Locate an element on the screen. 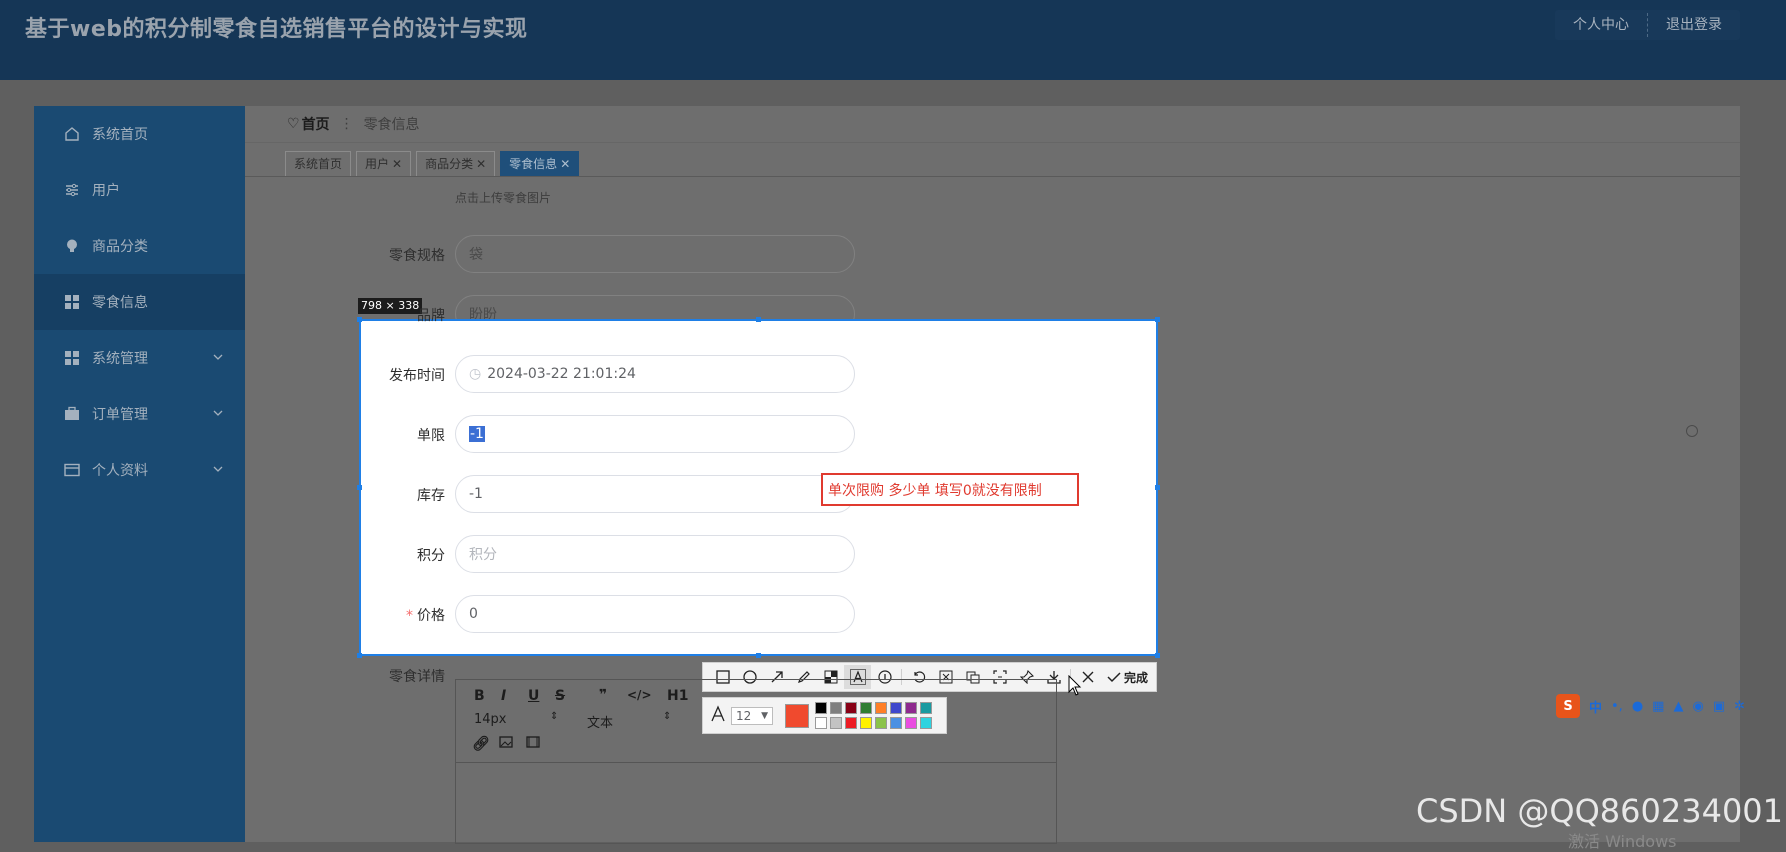 This screenshot has height=852, width=1786. sidebar-item-users: 用户 is located at coordinates (139, 190).